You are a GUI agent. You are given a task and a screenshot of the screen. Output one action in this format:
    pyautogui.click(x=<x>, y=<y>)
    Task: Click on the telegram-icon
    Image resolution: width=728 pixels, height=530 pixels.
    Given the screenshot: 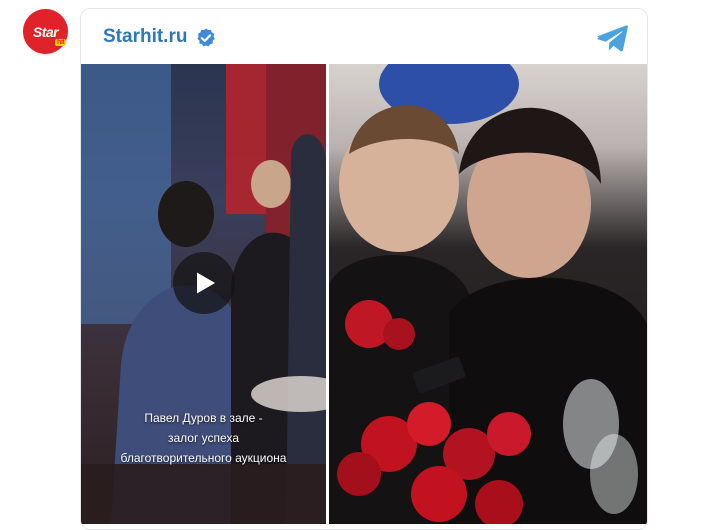 What is the action you would take?
    pyautogui.click(x=612, y=38)
    